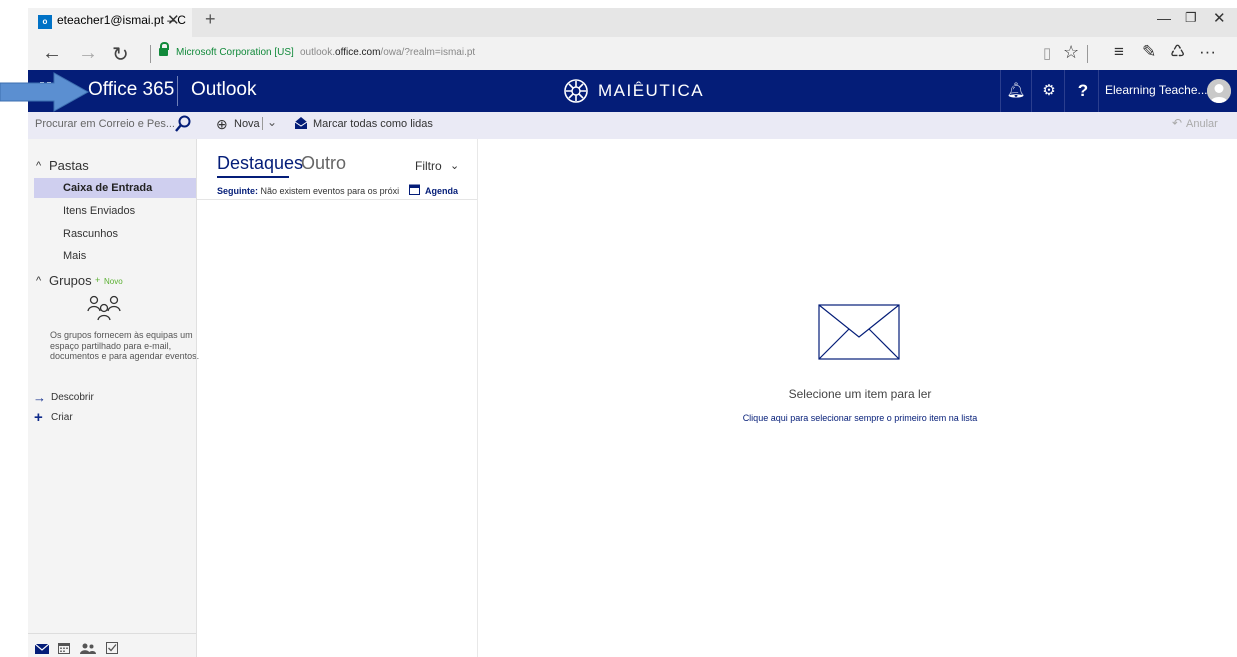 This screenshot has height=657, width=1237. Describe the element at coordinates (337, 199) in the screenshot. I see `list-header-divider` at that location.